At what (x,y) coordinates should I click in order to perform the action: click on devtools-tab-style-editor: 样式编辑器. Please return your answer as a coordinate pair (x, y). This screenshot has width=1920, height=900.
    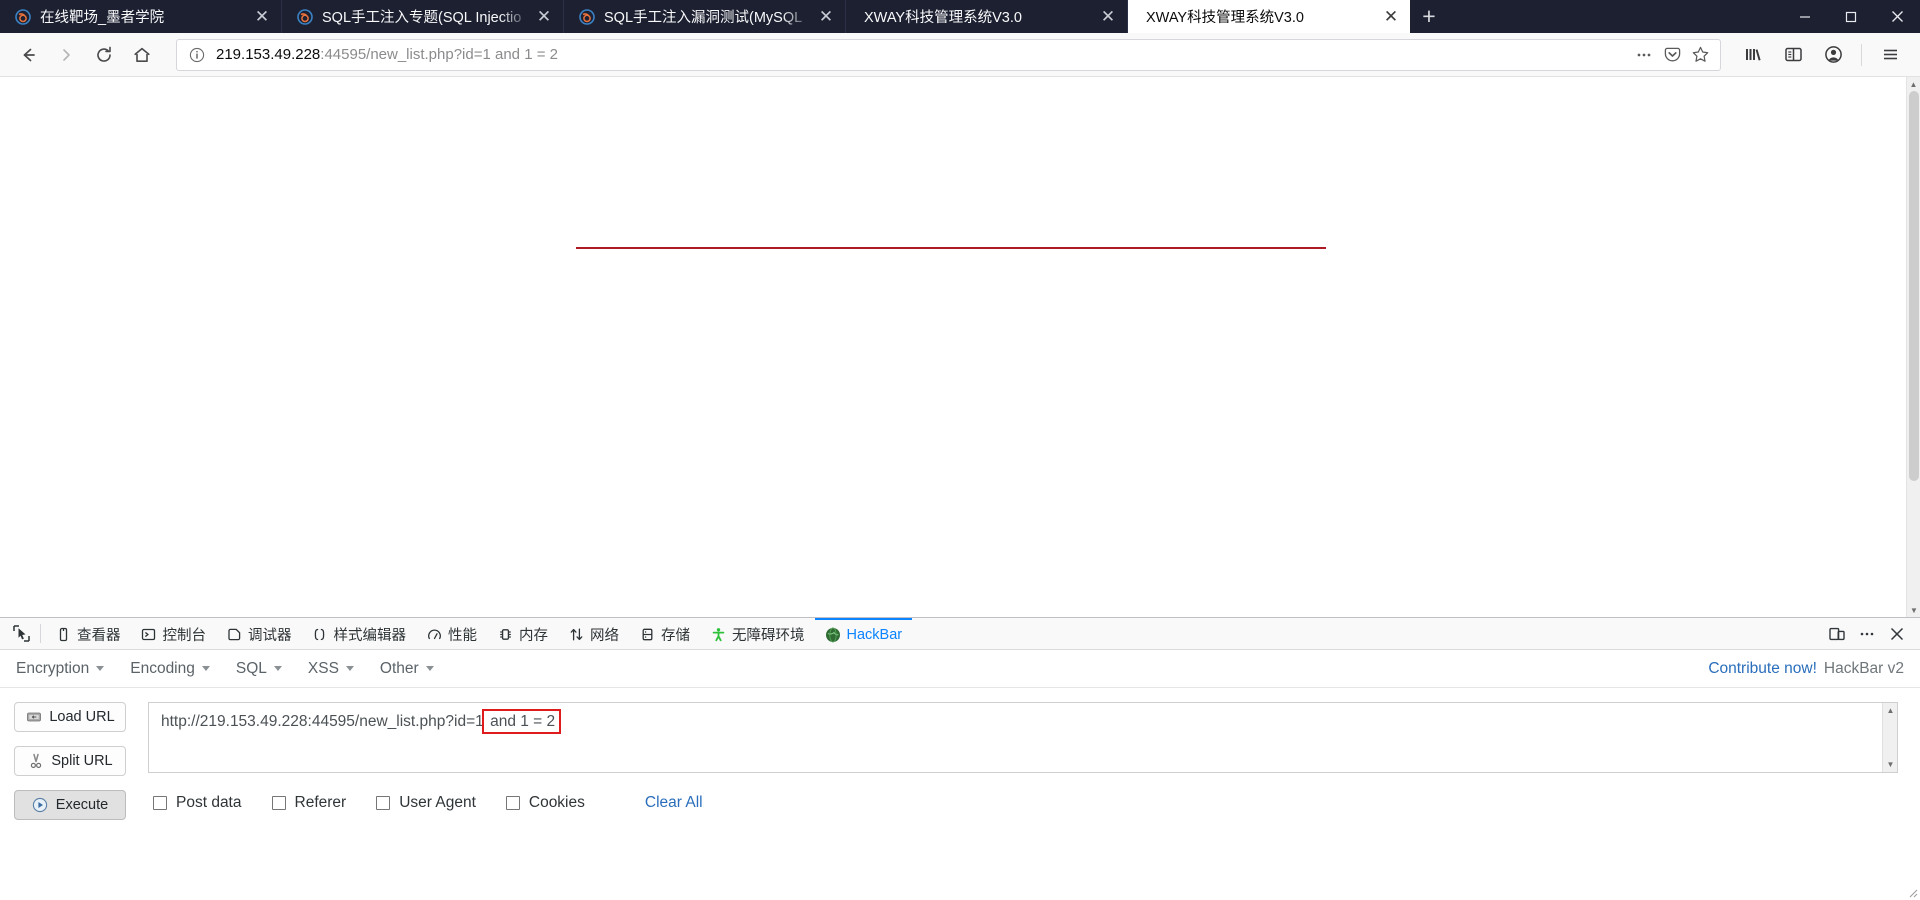
    Looking at the image, I should click on (359, 633).